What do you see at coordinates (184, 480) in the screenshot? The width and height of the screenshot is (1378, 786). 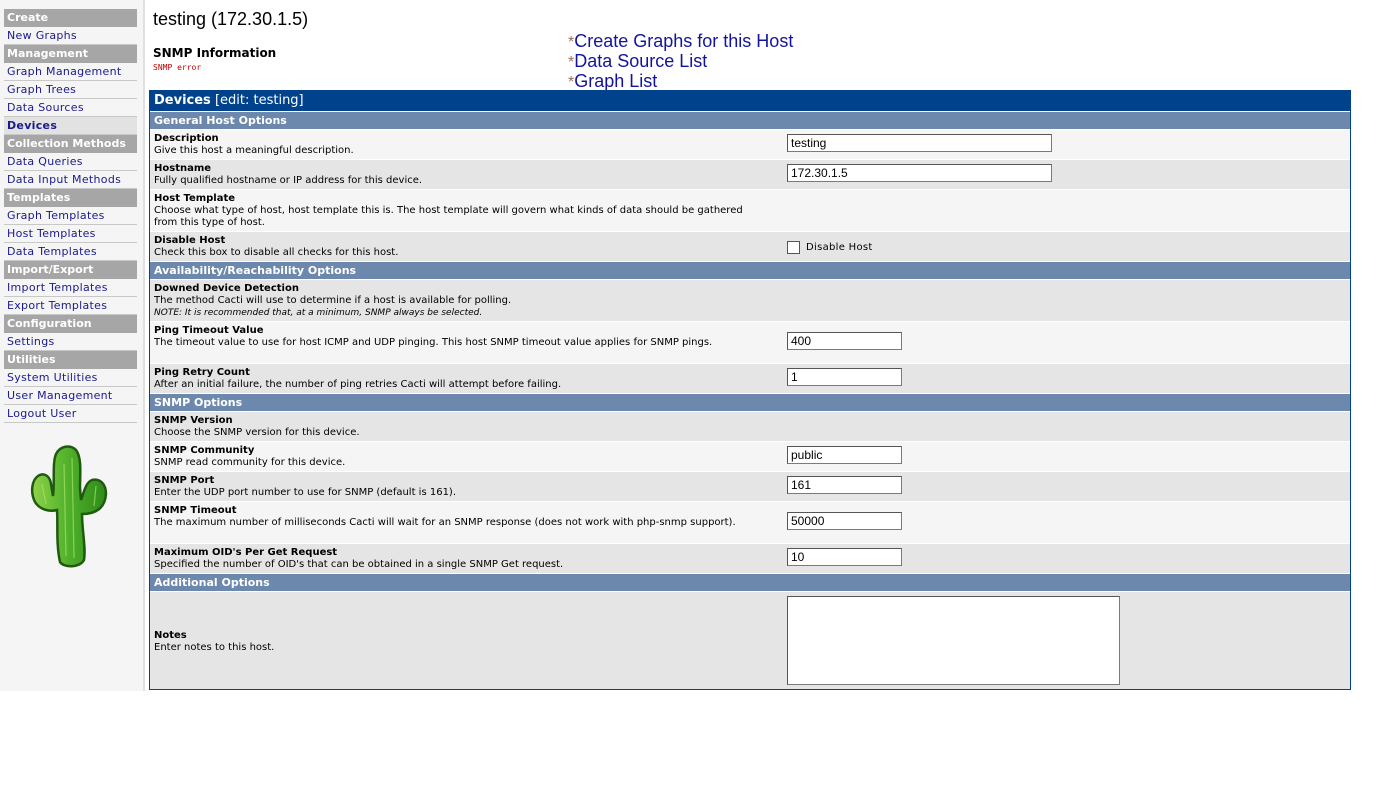 I see `field-title: SNMP Port` at bounding box center [184, 480].